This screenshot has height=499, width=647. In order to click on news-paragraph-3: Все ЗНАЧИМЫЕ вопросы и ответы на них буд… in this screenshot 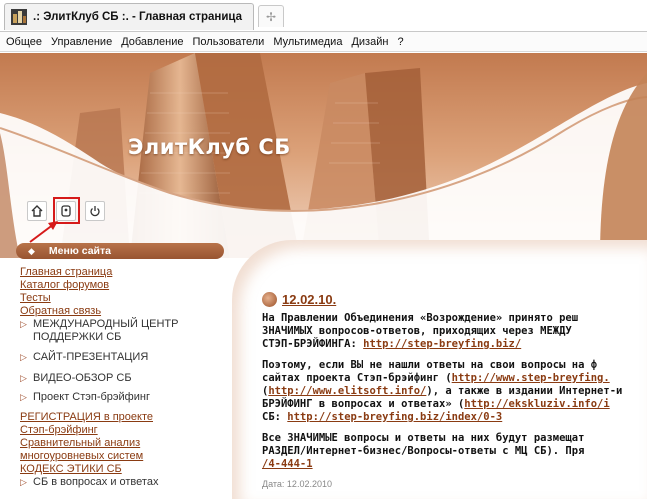, I will do `click(454, 451)`.